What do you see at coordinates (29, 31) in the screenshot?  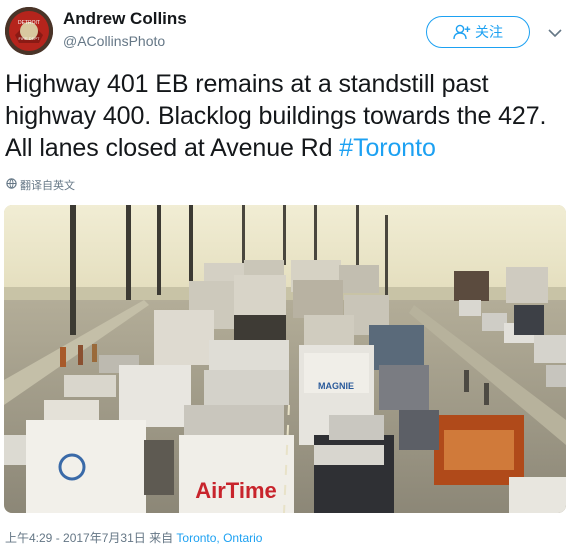 I see `avatar: DETROIT FIRE DEPT` at bounding box center [29, 31].